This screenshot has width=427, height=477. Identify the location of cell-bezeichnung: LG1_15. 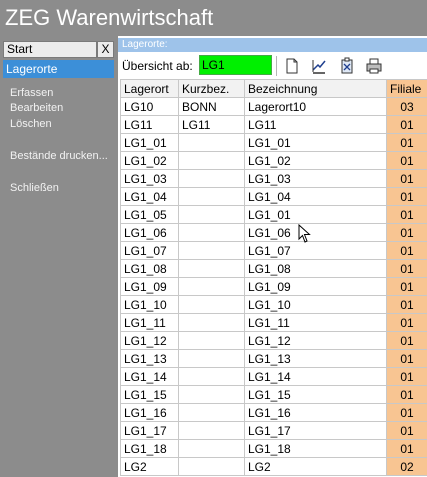
(315, 394).